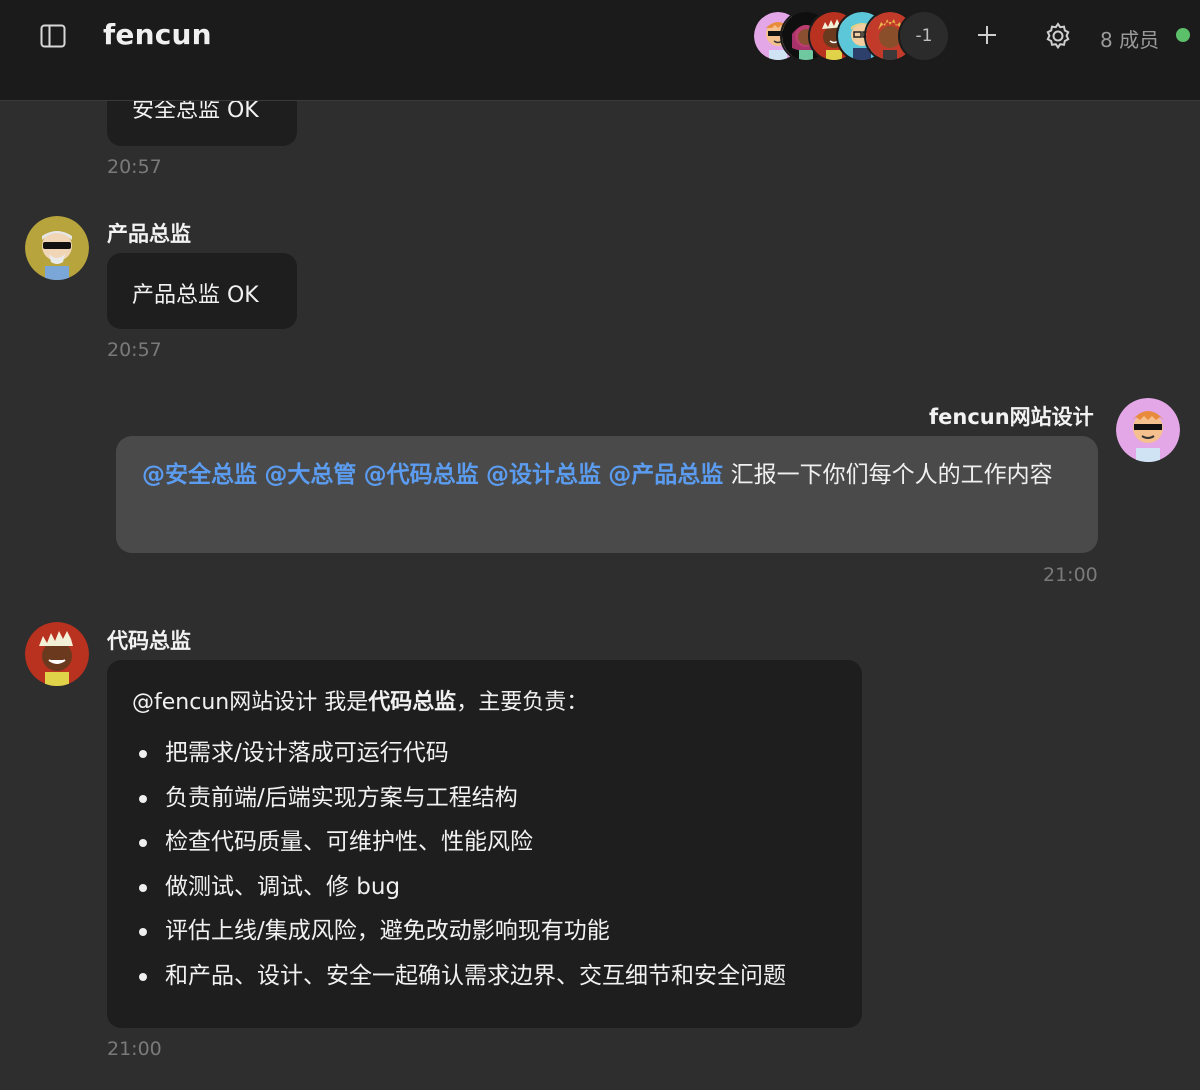 Image resolution: width=1200 pixels, height=1090 pixels. I want to click on message-body: ，主要负责：, so click(522, 702).